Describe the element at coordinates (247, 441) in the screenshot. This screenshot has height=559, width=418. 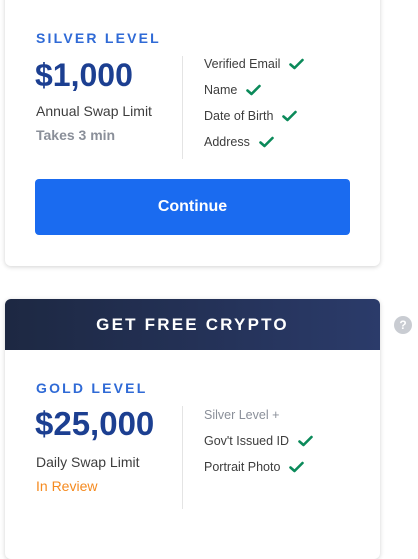
I see `requirement-label: Gov't Issued ID` at that location.